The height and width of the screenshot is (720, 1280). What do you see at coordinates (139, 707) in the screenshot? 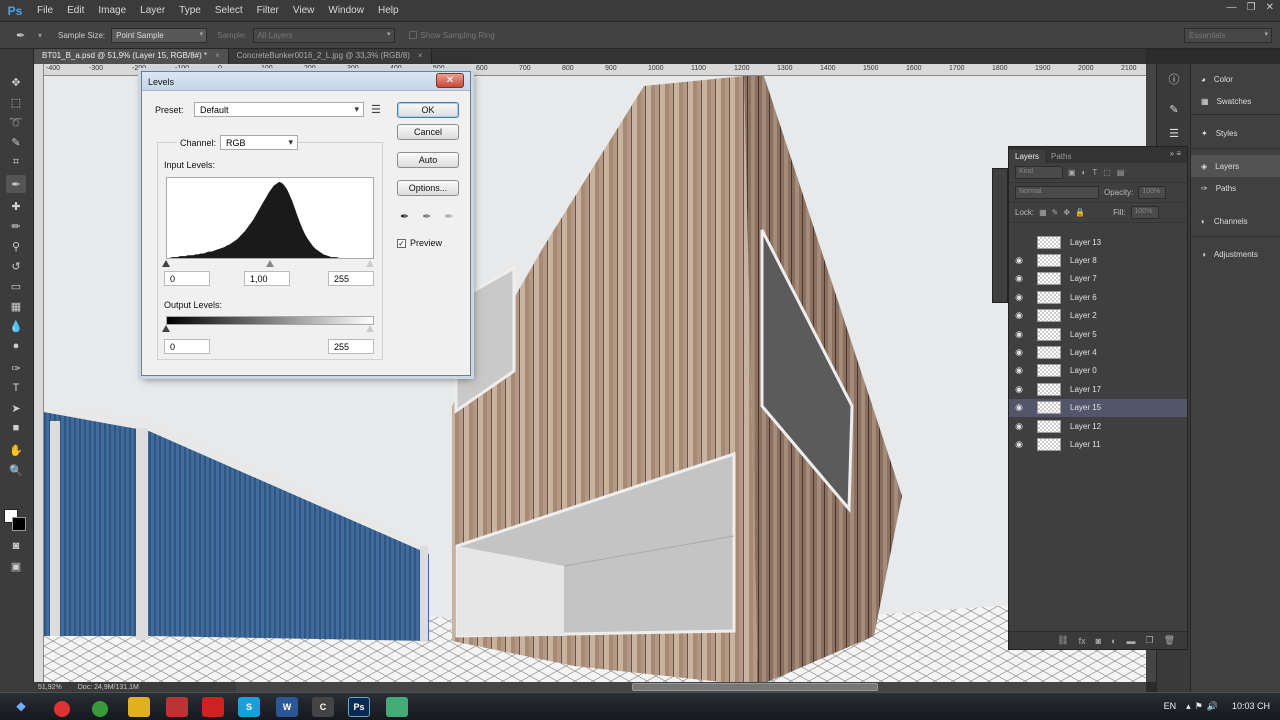
I see `folder-icon` at bounding box center [139, 707].